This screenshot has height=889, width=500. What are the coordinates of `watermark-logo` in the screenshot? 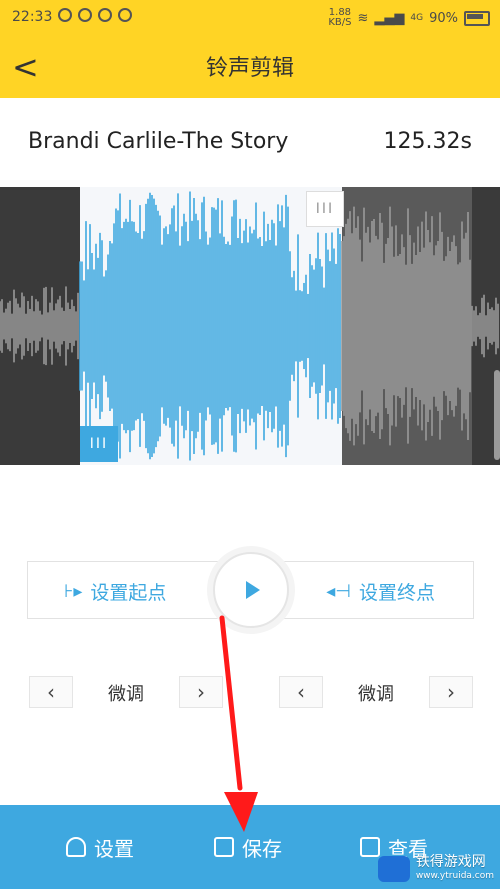 It's located at (393, 869).